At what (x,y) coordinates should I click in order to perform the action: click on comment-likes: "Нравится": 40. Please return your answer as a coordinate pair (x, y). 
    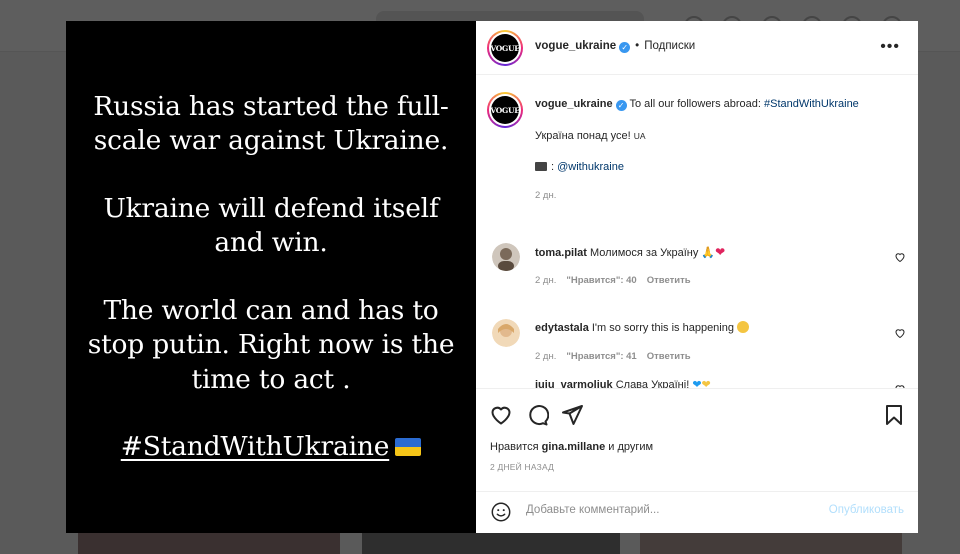
    Looking at the image, I should click on (601, 280).